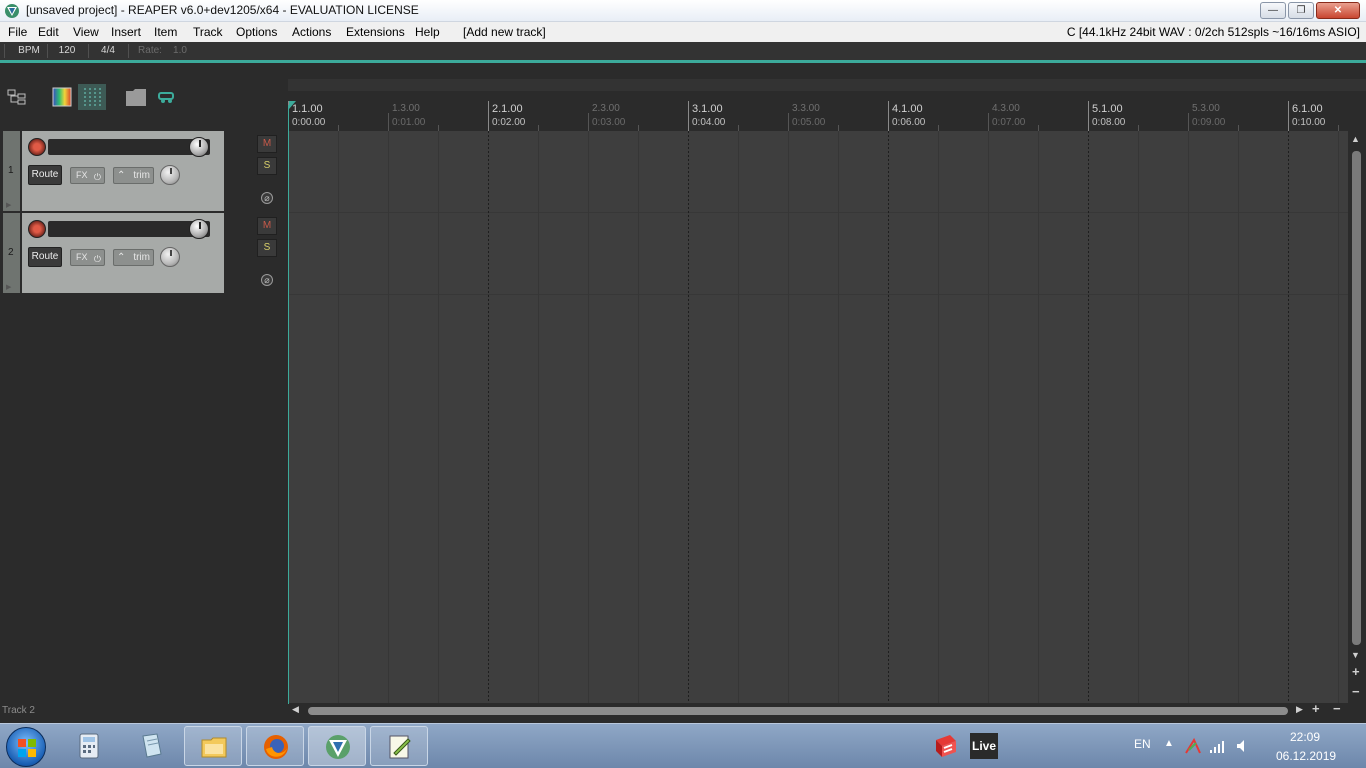 The width and height of the screenshot is (1366, 768). What do you see at coordinates (827, 85) in the screenshot?
I see `region-lane` at bounding box center [827, 85].